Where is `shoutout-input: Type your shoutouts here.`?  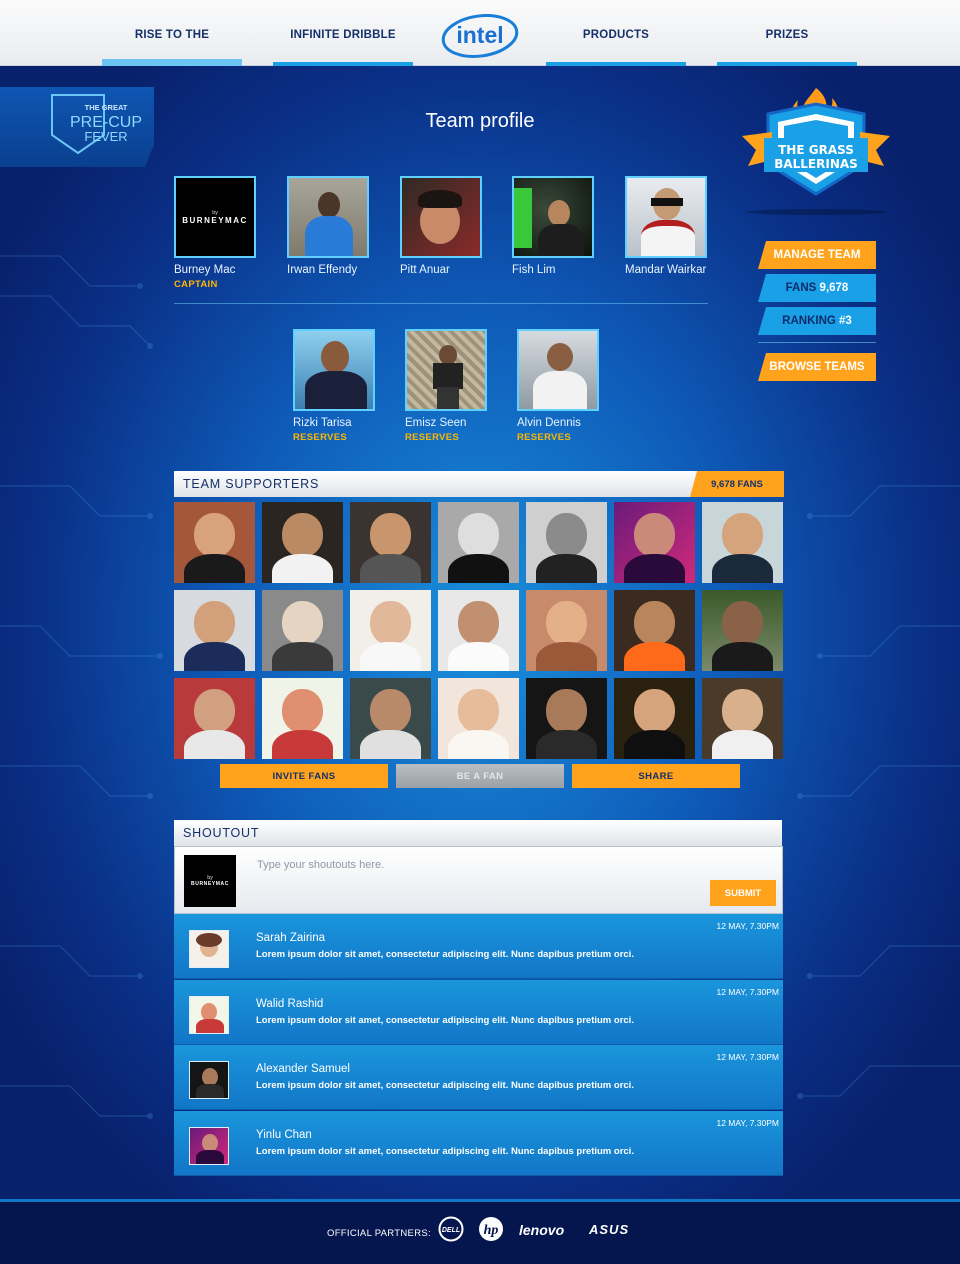 shoutout-input: Type your shoutouts here. is located at coordinates (320, 865).